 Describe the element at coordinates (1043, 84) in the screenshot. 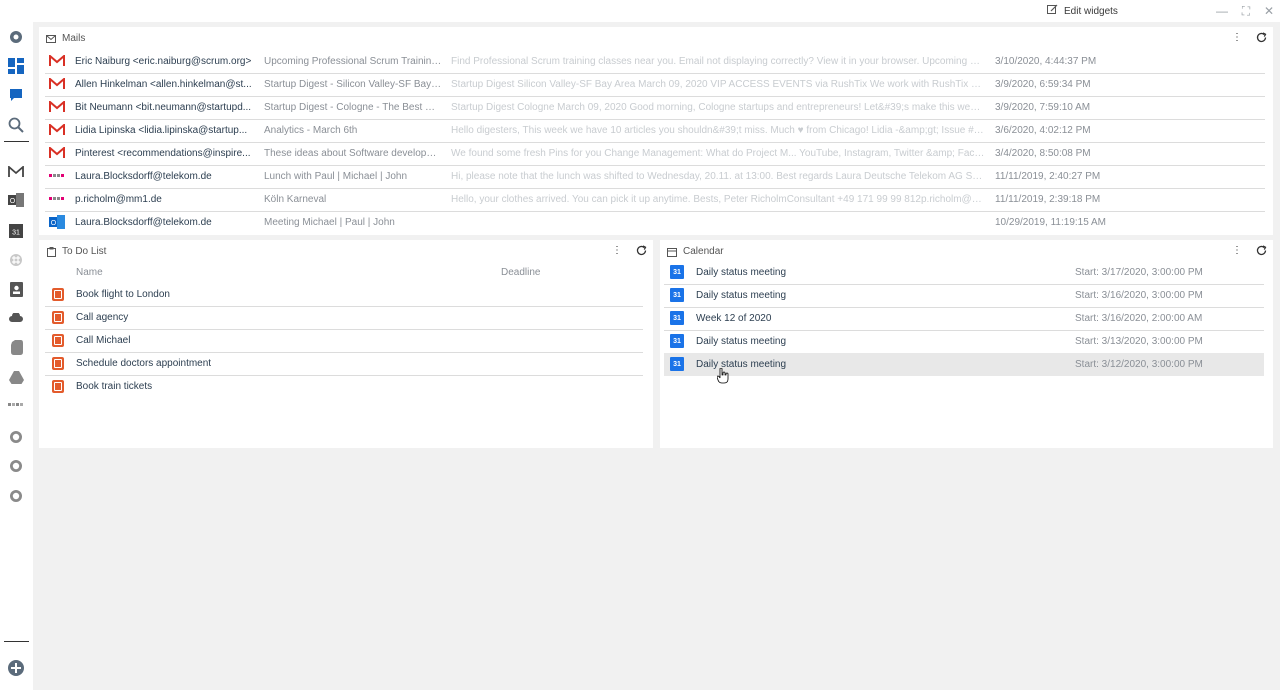

I see `mail-date: 3/9/2020, 6:59:34 PM` at that location.